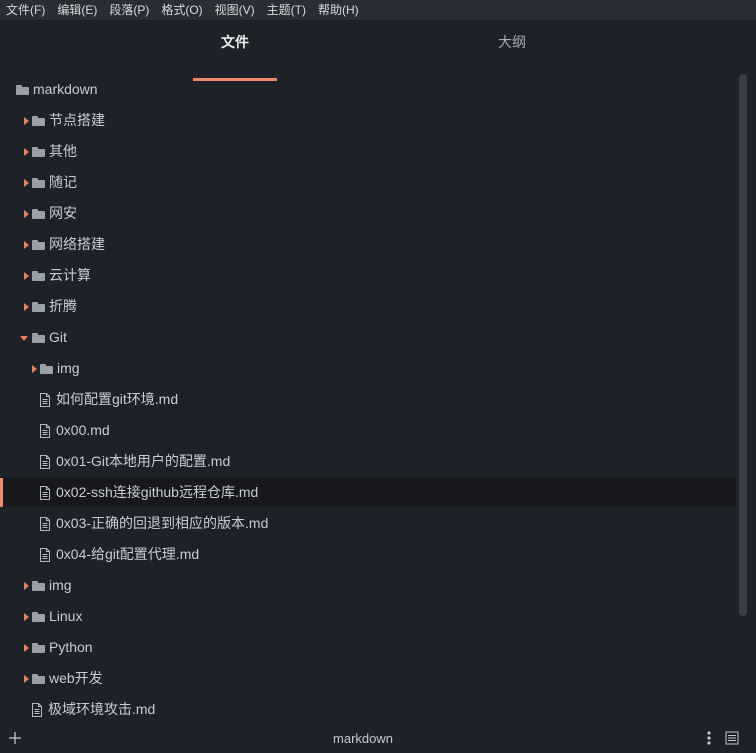 The image size is (756, 753). What do you see at coordinates (368, 244) in the screenshot?
I see `tree-folder-item: 网络搭建` at bounding box center [368, 244].